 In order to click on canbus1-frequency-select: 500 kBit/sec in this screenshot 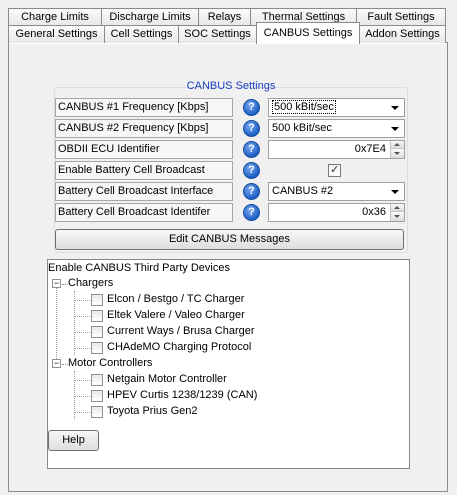, I will do `click(336, 107)`.